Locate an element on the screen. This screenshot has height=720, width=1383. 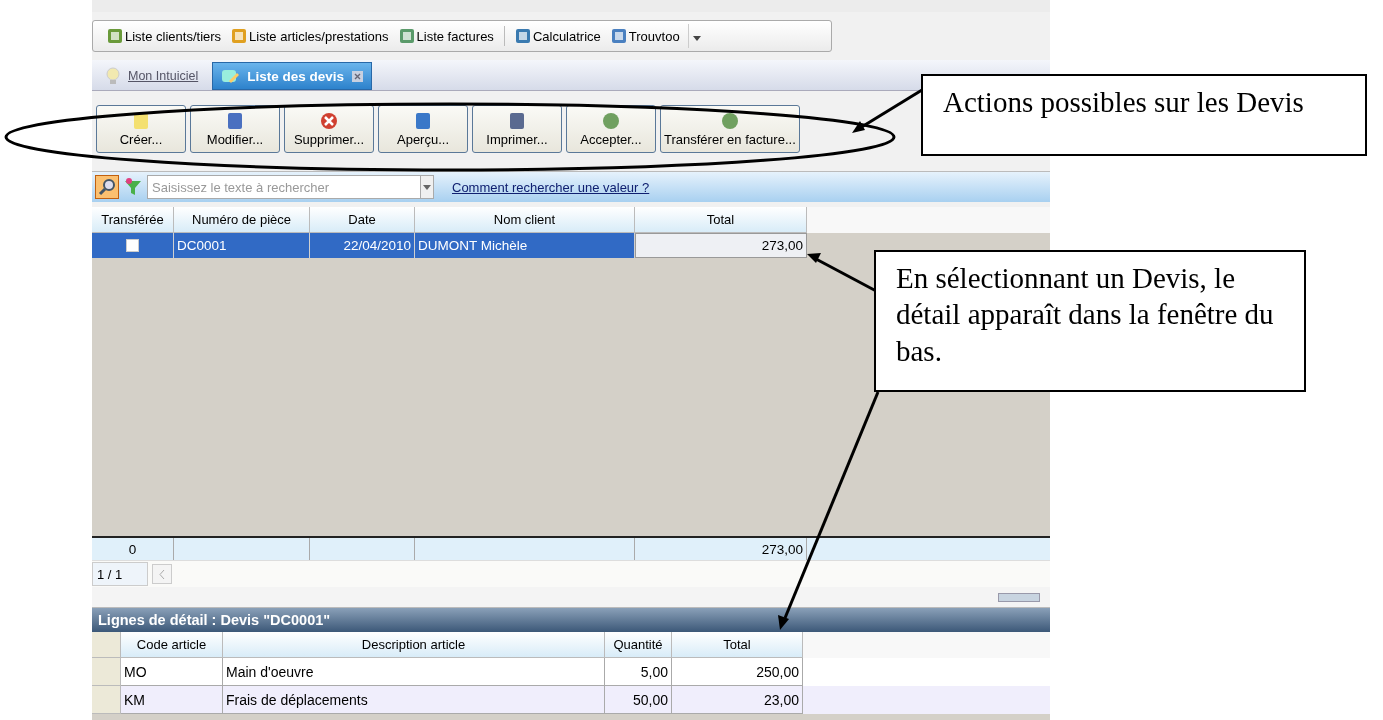
chevron-icon is located at coordinates (162, 574).